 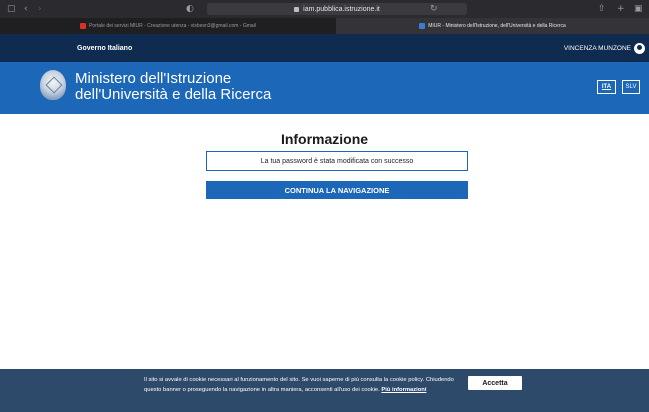 What do you see at coordinates (26, 9) in the screenshot?
I see `back-icon: ‹` at bounding box center [26, 9].